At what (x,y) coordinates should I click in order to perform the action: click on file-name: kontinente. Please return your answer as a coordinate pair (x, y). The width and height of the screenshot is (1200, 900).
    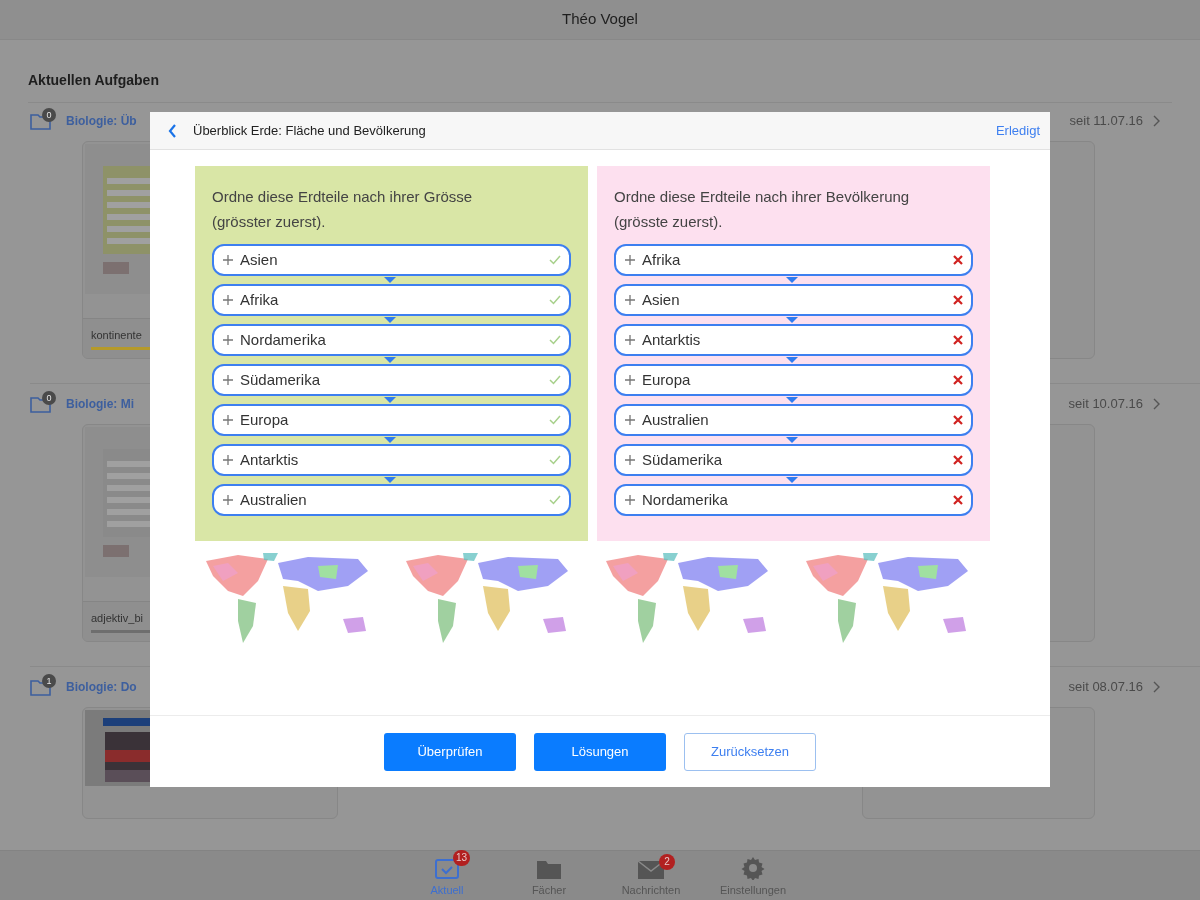
    Looking at the image, I should click on (116, 335).